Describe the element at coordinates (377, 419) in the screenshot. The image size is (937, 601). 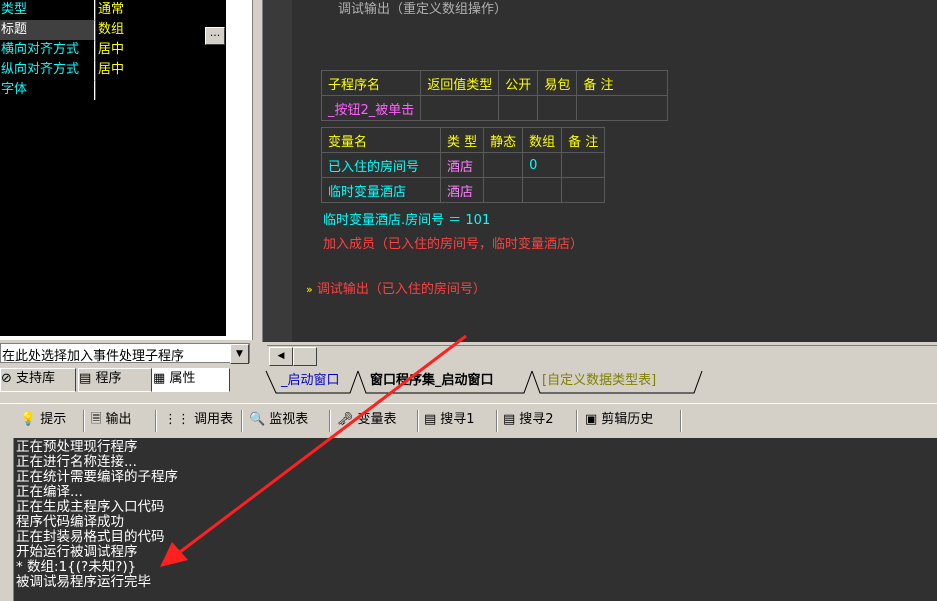
I see `tab-label: 变量表` at that location.